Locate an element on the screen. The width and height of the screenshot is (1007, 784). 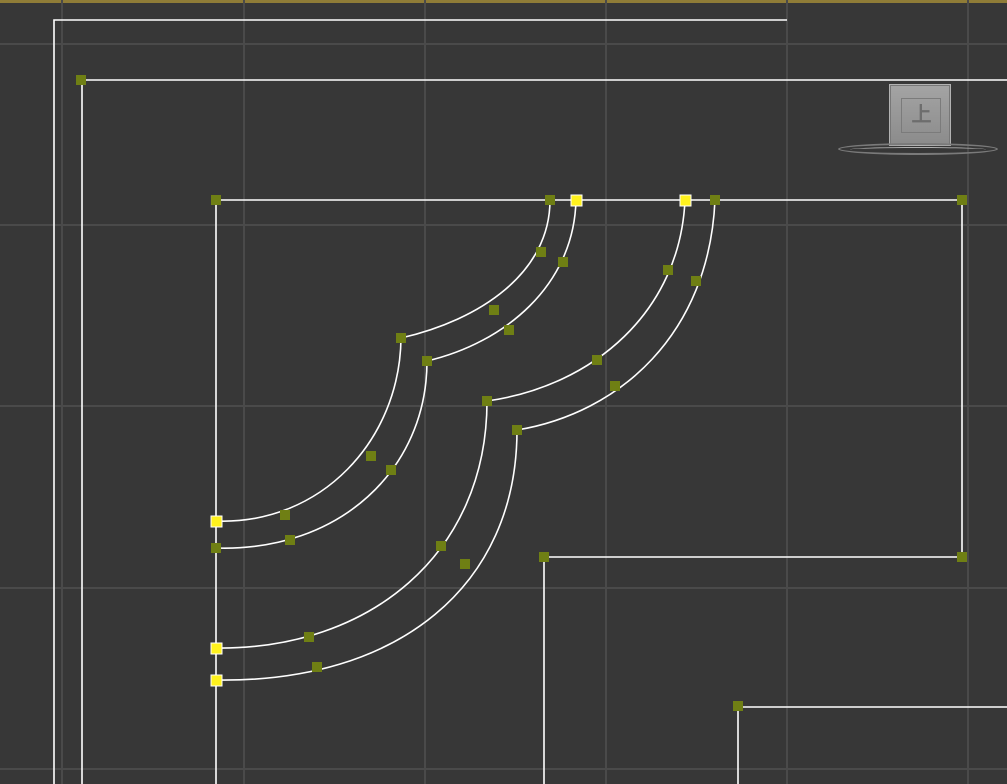
viewcube-navigation: 上 is located at coordinates (918, 122).